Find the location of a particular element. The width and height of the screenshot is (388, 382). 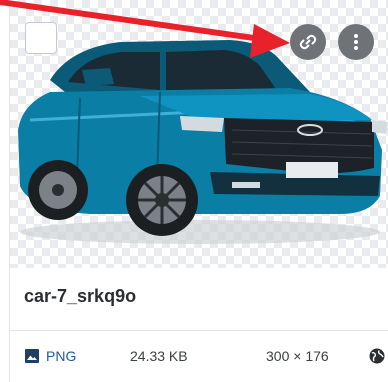

image-icon is located at coordinates (32, 356).